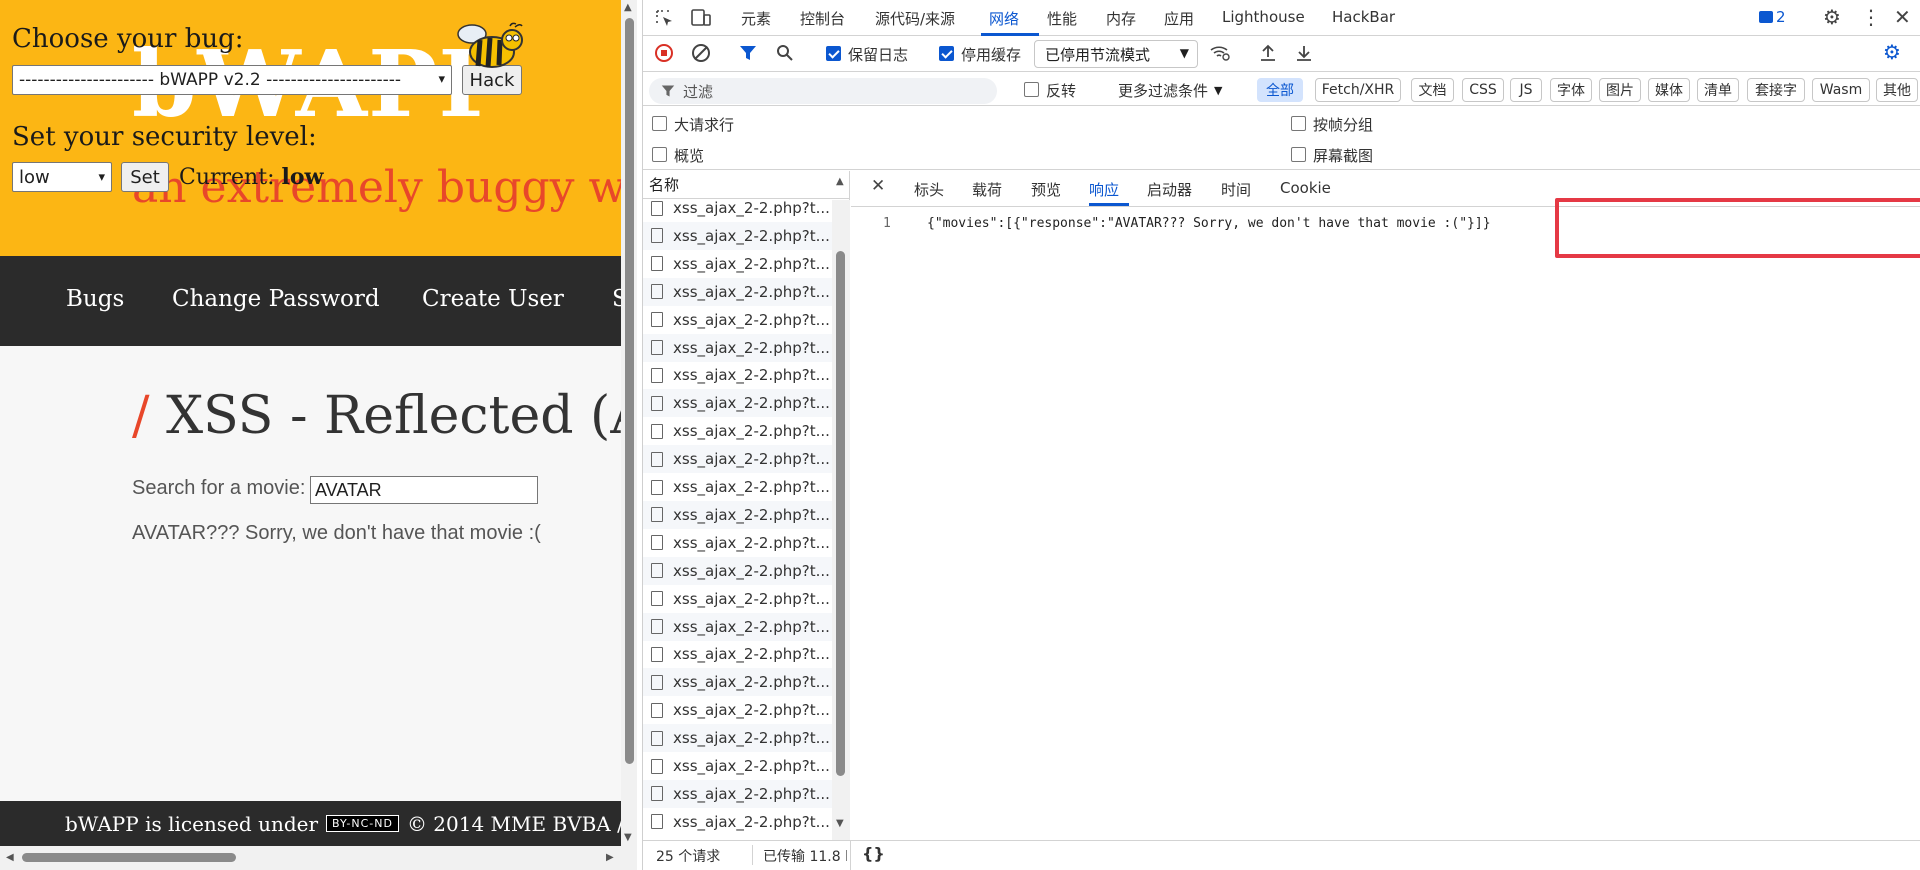  Describe the element at coordinates (1004, 18) in the screenshot. I see `tab-network: 网络` at that location.